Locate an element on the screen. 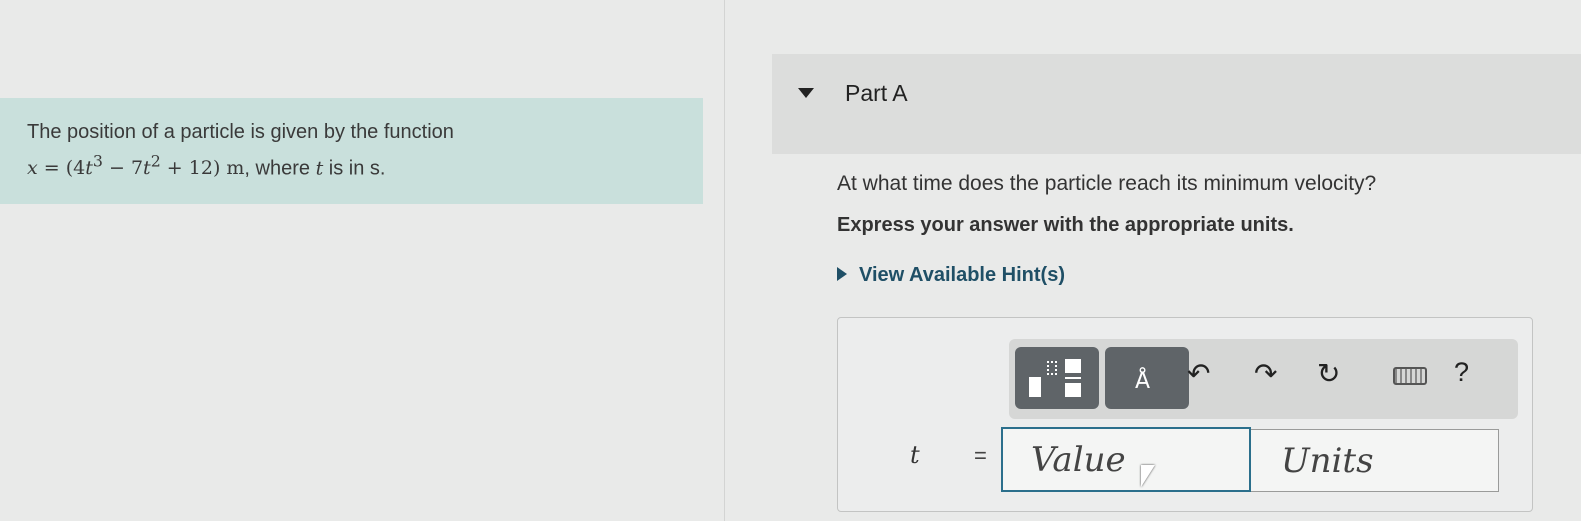 Image resolution: width=1581 pixels, height=521 pixels. equation-math: x = (4t3 − 7t2 + 12) m is located at coordinates (136, 166).